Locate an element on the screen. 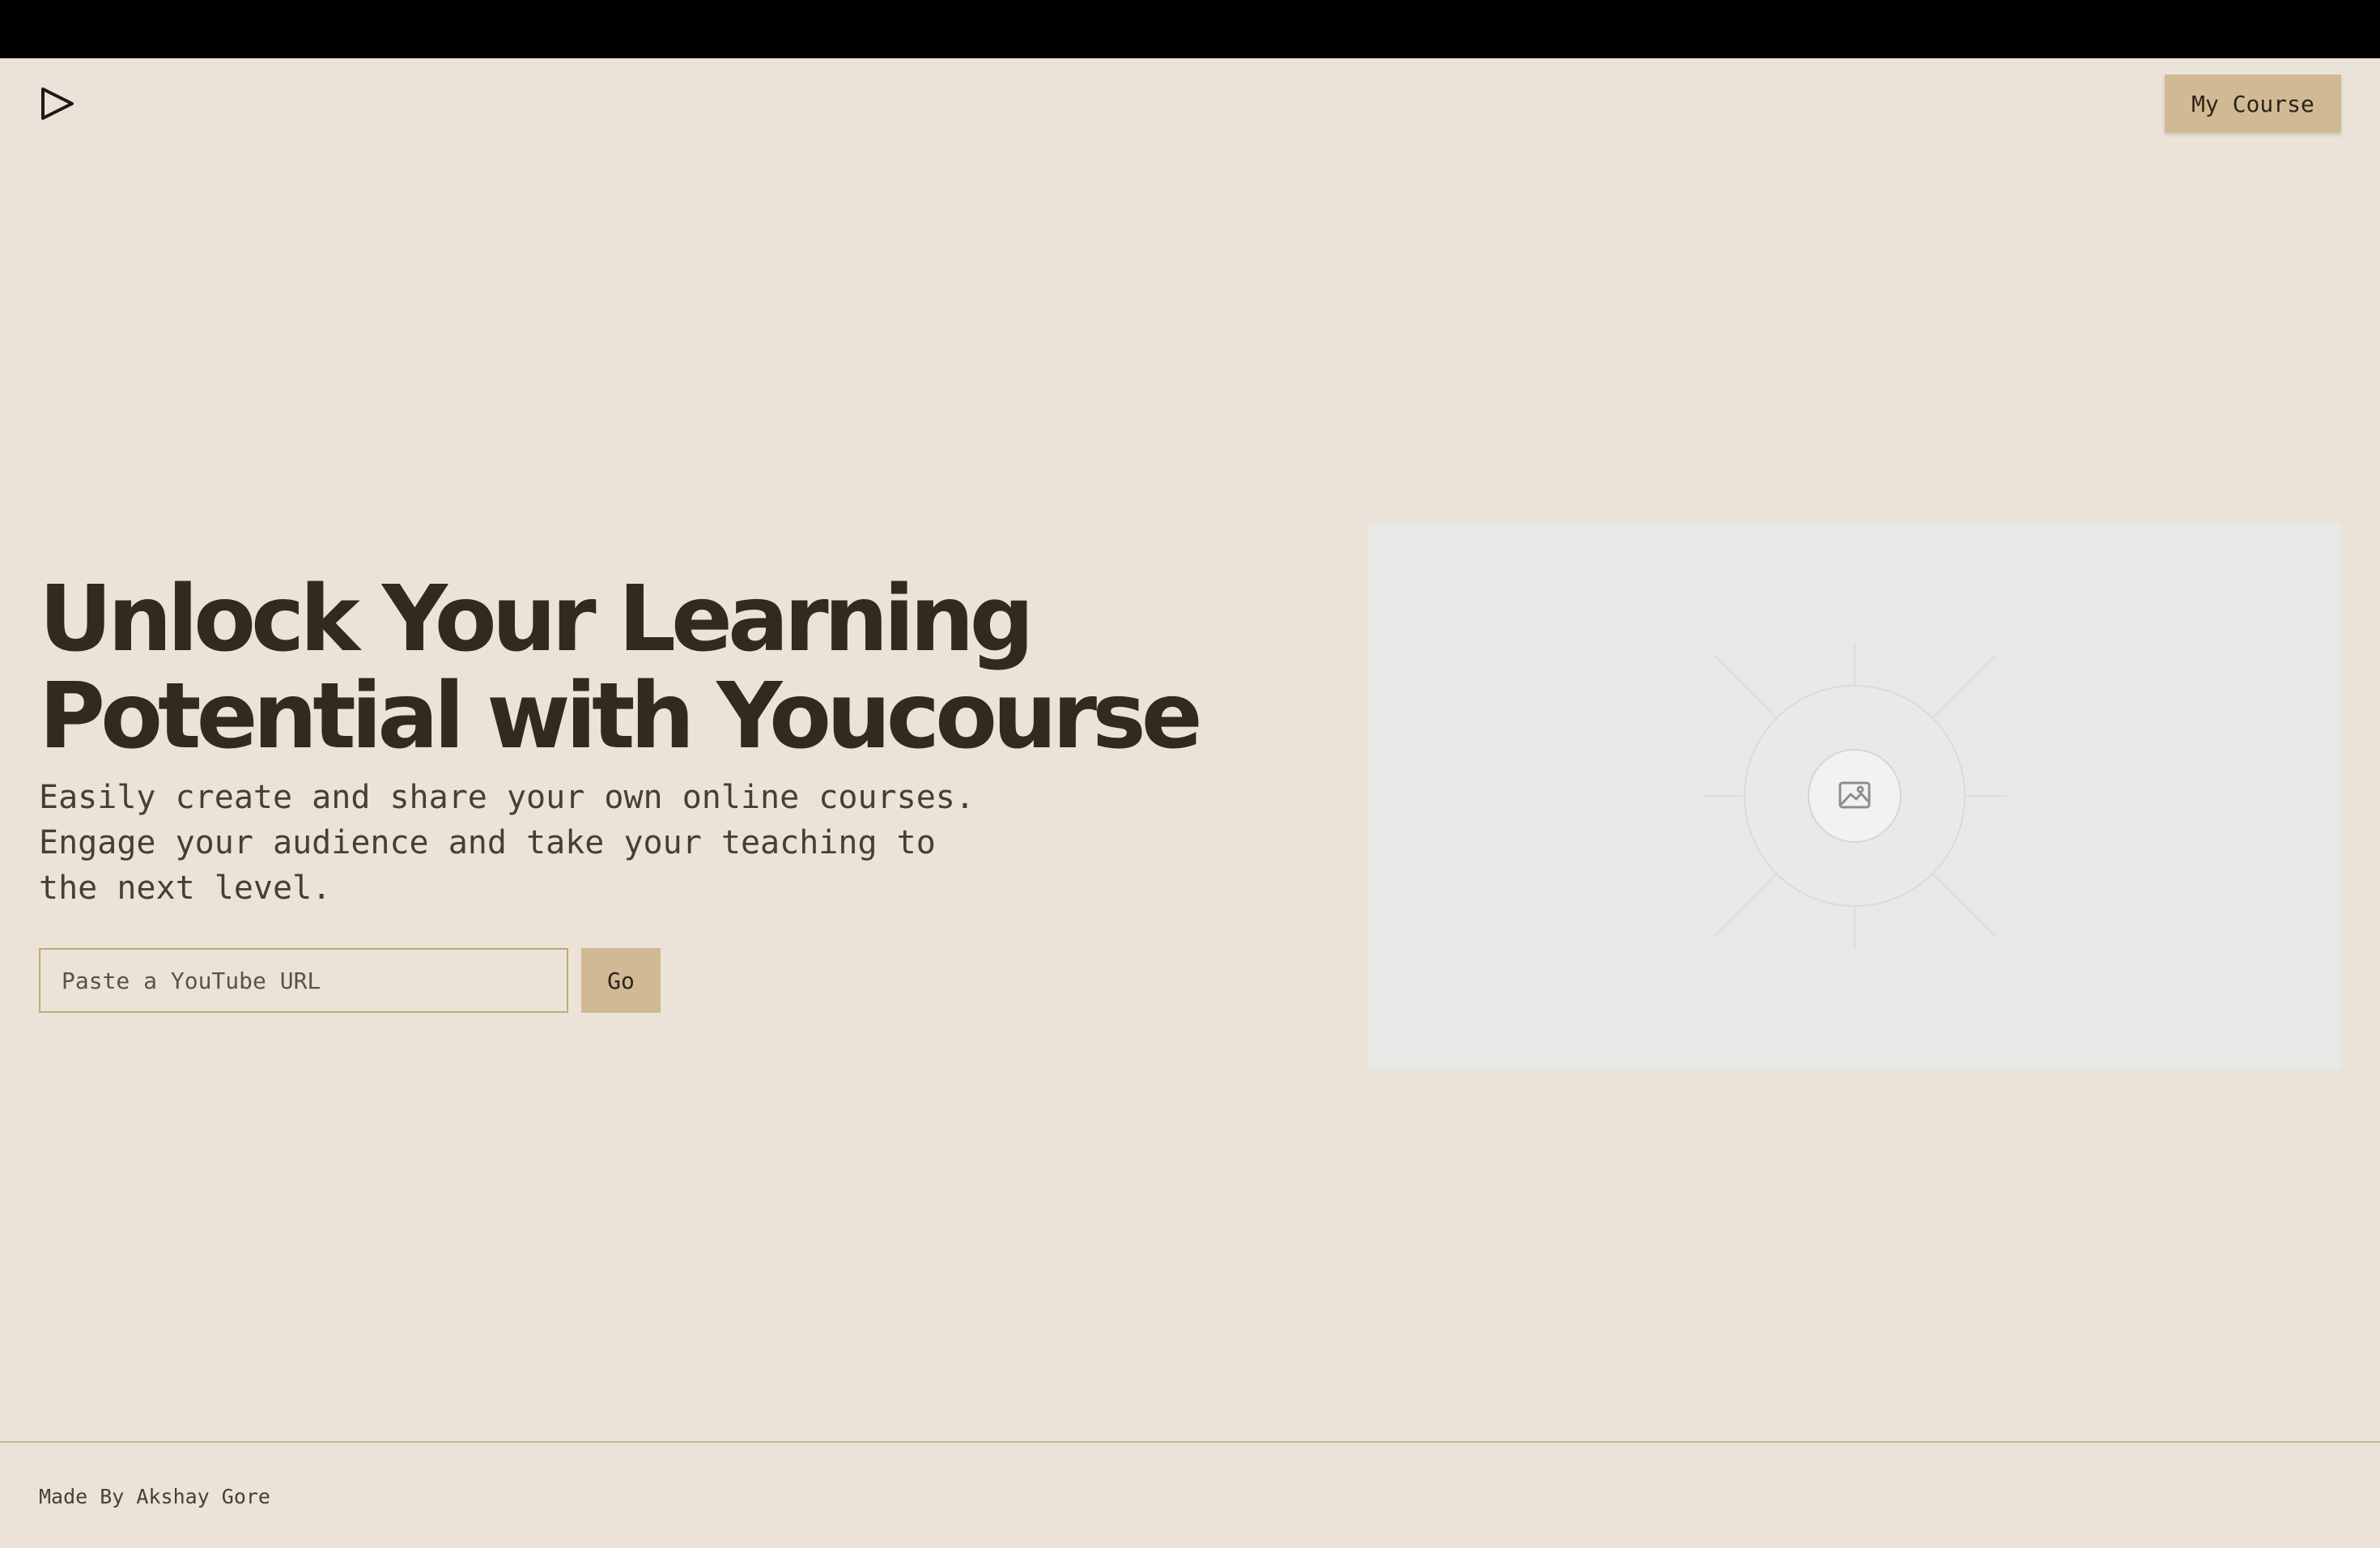 The height and width of the screenshot is (1548, 2380). hero-subtitle-line-3: the next level. is located at coordinates (185, 889).